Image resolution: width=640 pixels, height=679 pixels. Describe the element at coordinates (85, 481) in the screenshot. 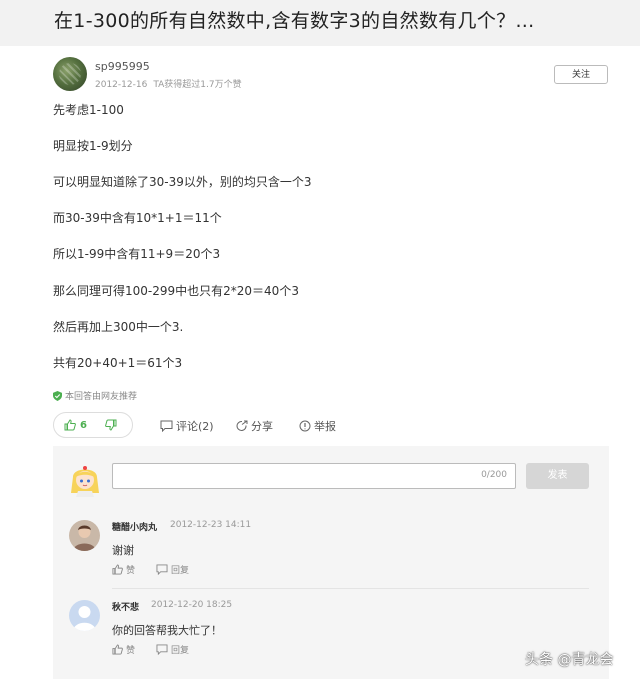

I see `current-user-avatar` at that location.